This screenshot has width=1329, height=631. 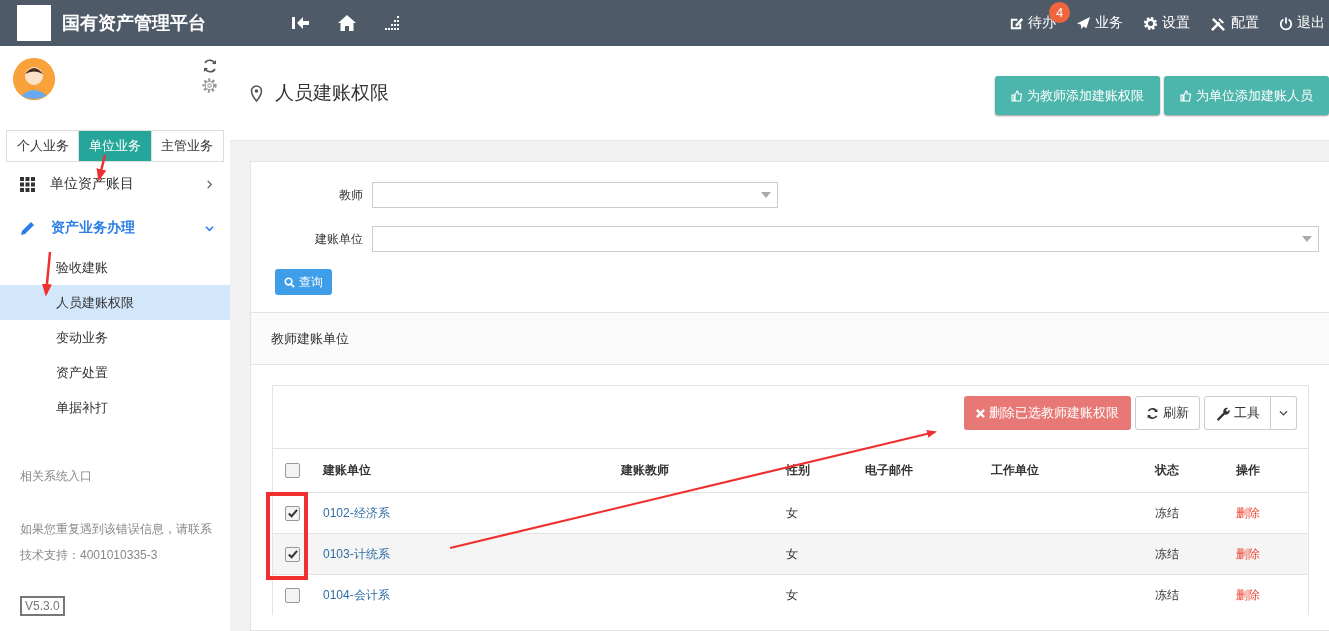 I want to click on sidebar-submenu-item: 资产处置, so click(x=115, y=372).